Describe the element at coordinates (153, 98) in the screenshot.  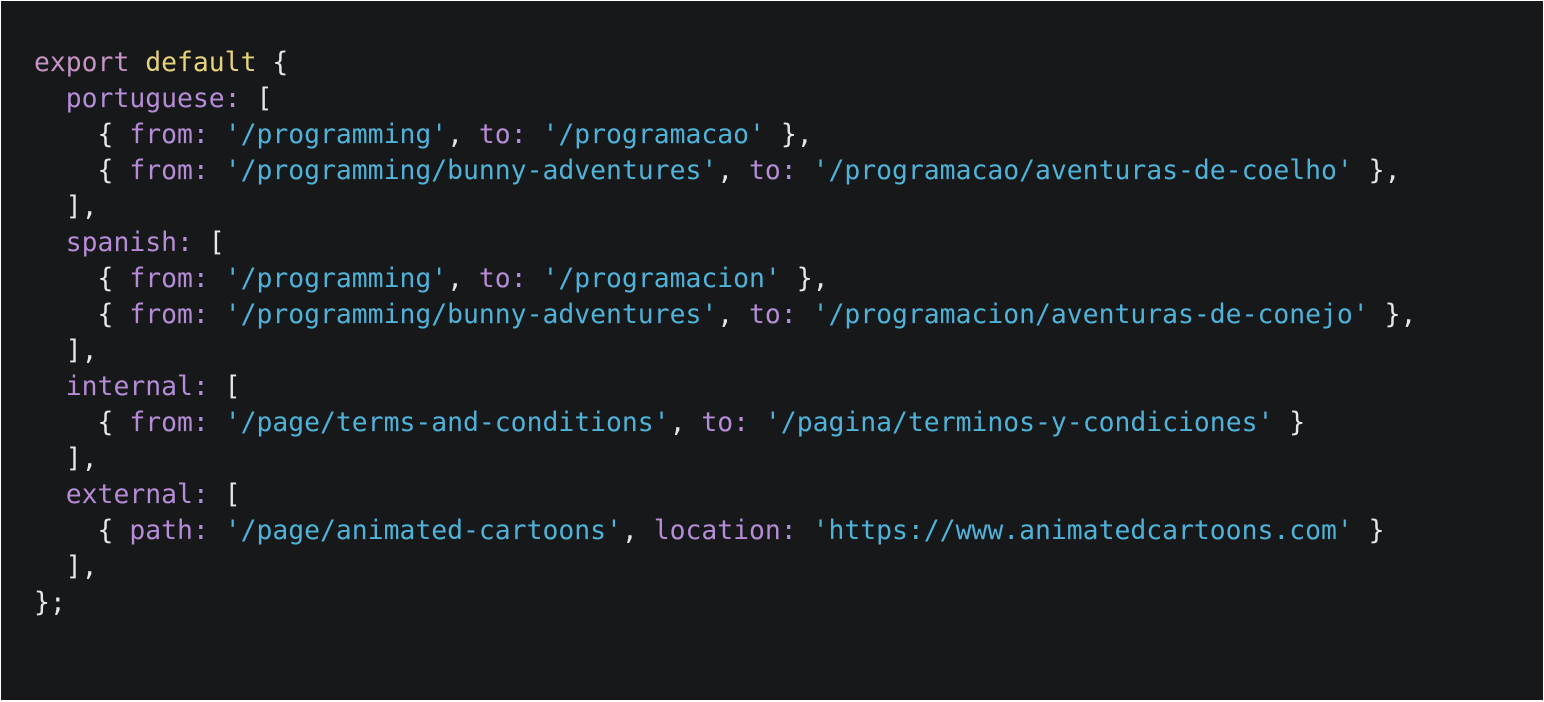
I see `property-token: portuguese:` at that location.